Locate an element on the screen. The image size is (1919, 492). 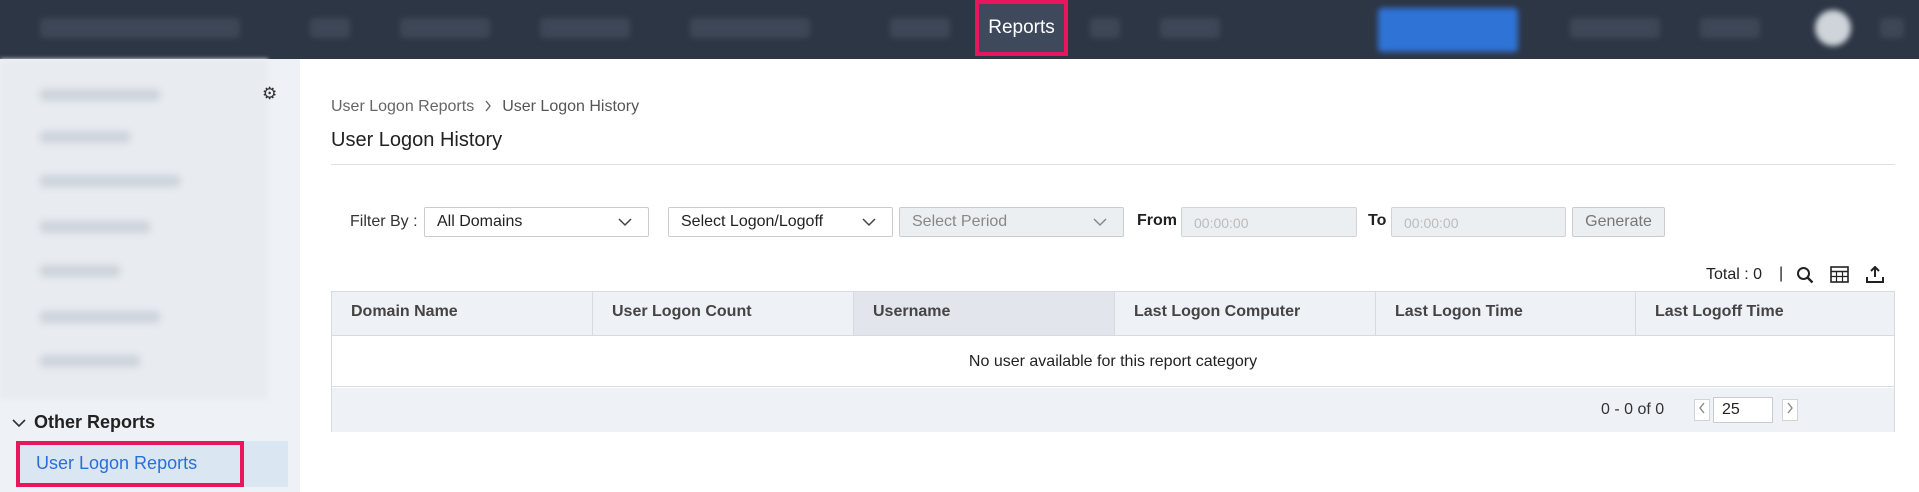
top-nav-bar: Reports is located at coordinates (959, 29).